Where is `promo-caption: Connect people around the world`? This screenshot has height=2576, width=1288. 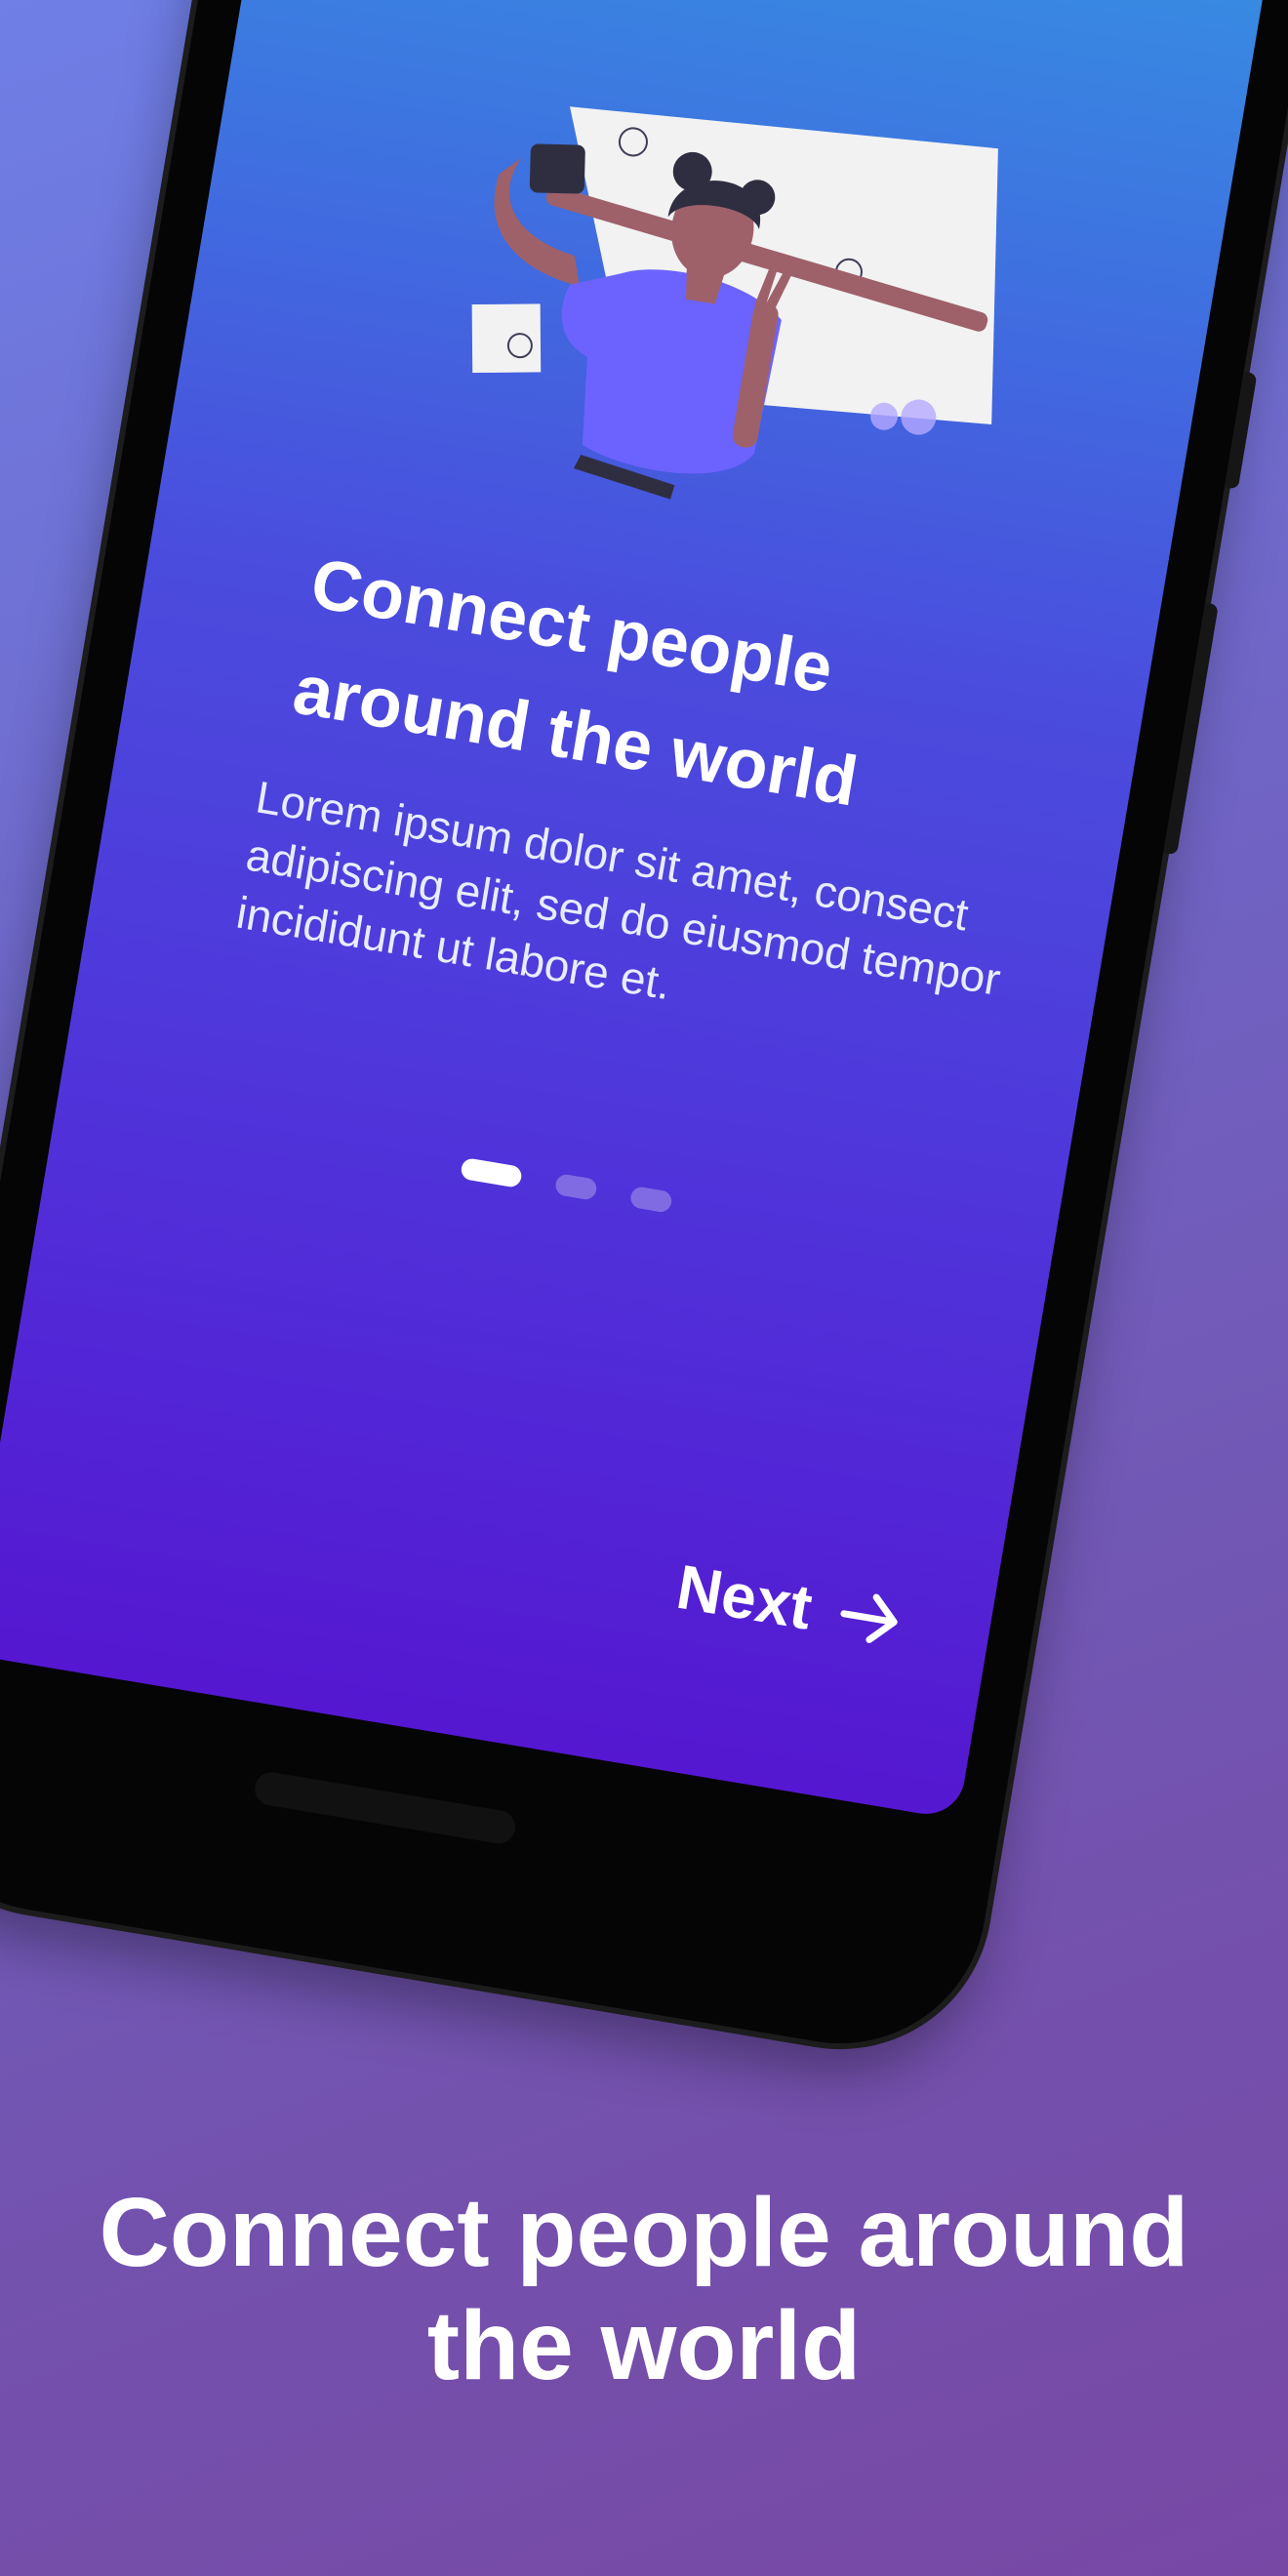 promo-caption: Connect people around the world is located at coordinates (644, 2289).